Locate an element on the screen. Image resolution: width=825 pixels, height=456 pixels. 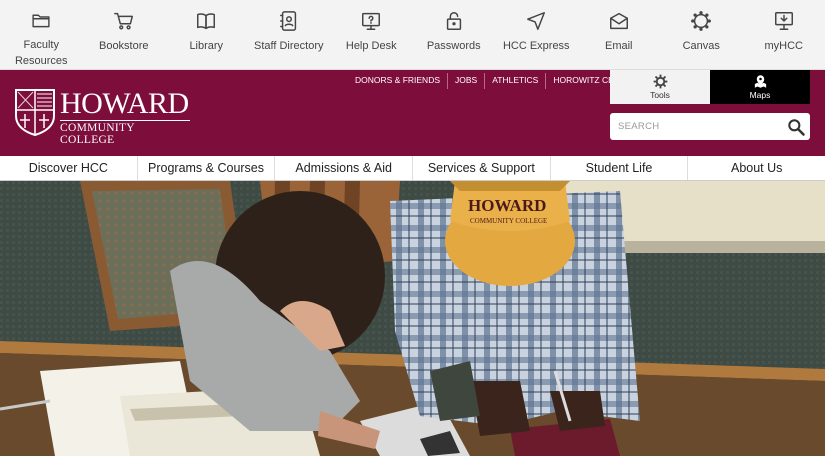
util-label: Canvas is located at coordinates (701, 46).